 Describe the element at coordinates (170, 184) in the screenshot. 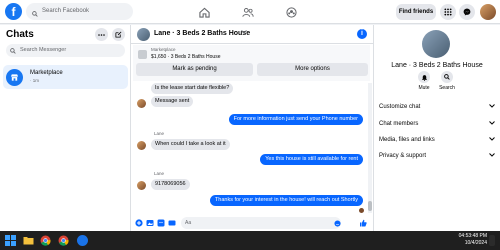

I see `message-incoming: 9178069056` at that location.